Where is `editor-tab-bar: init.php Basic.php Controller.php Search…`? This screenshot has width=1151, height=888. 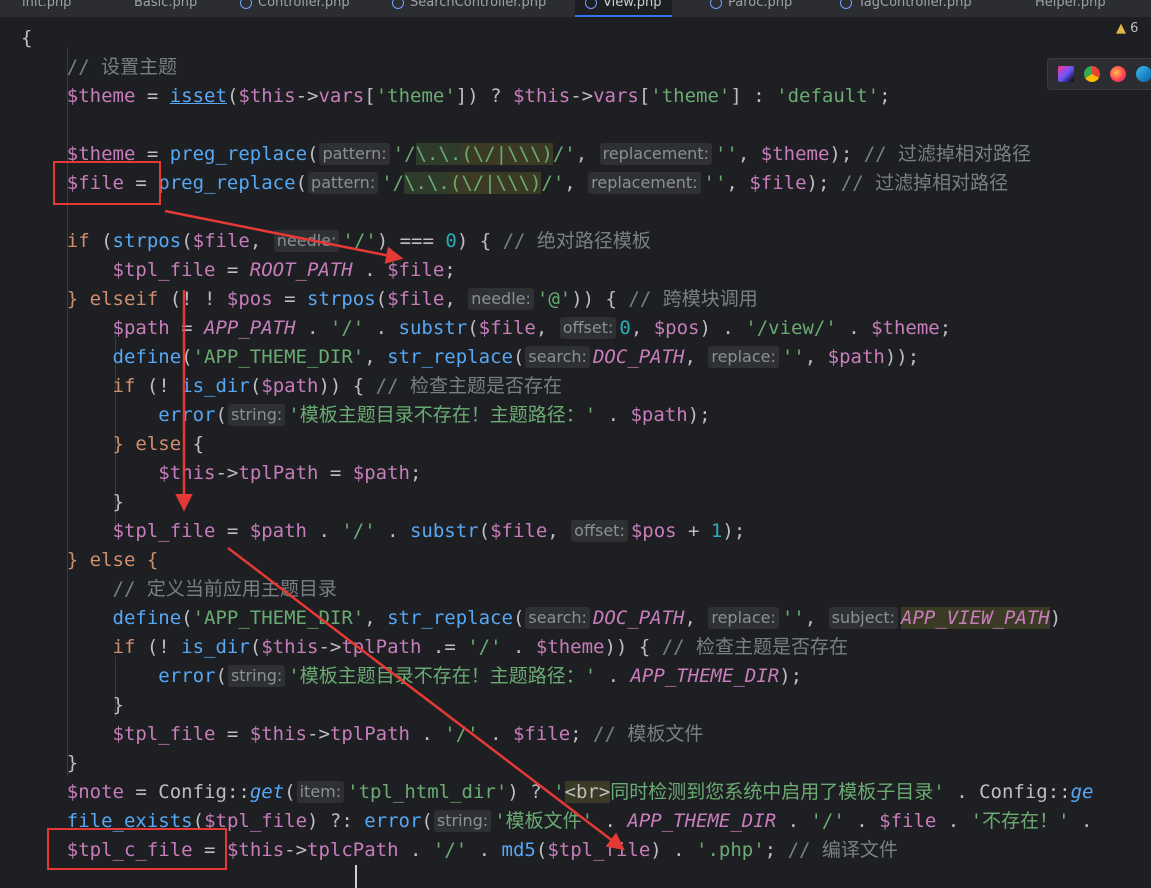
editor-tab-bar: init.php Basic.php Controller.php Search… is located at coordinates (575, 9).